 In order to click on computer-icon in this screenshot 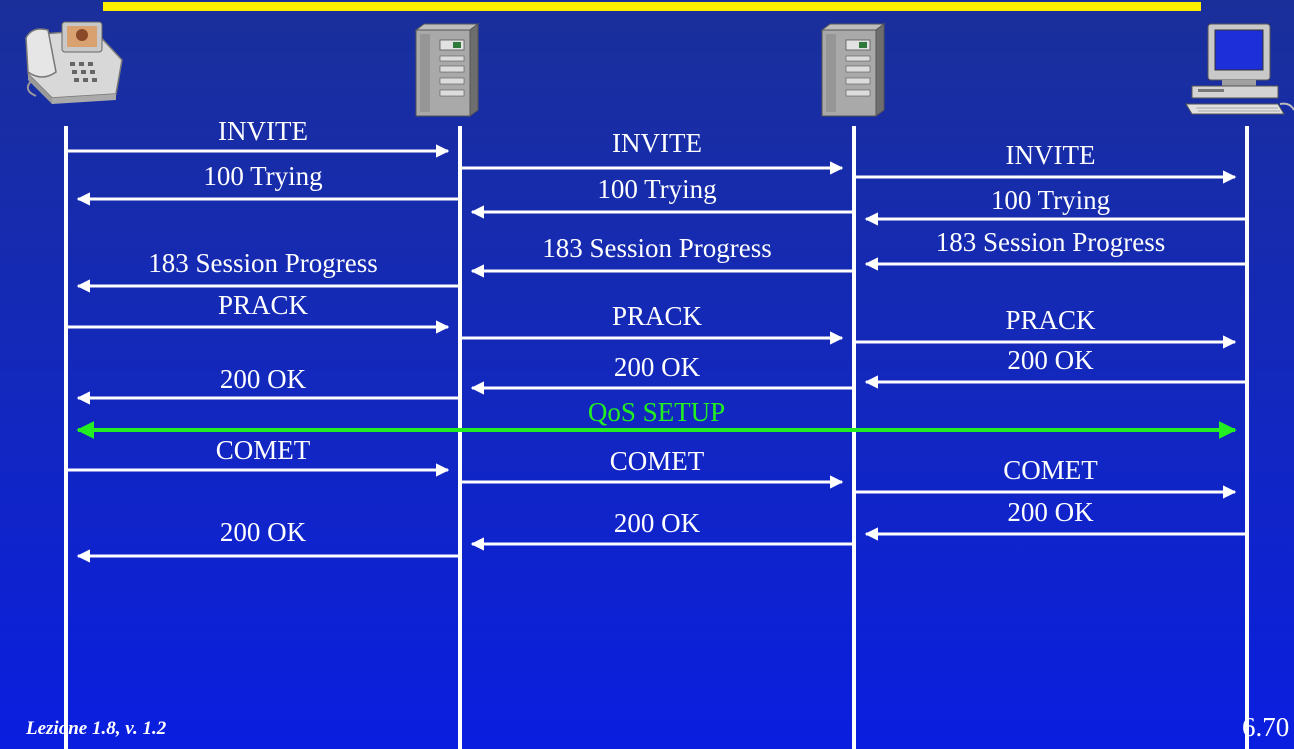, I will do `click(1239, 69)`.